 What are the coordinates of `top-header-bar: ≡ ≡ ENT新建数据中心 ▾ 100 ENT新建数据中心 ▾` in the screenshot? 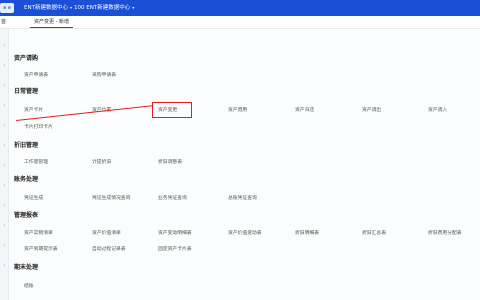 It's located at (240, 8).